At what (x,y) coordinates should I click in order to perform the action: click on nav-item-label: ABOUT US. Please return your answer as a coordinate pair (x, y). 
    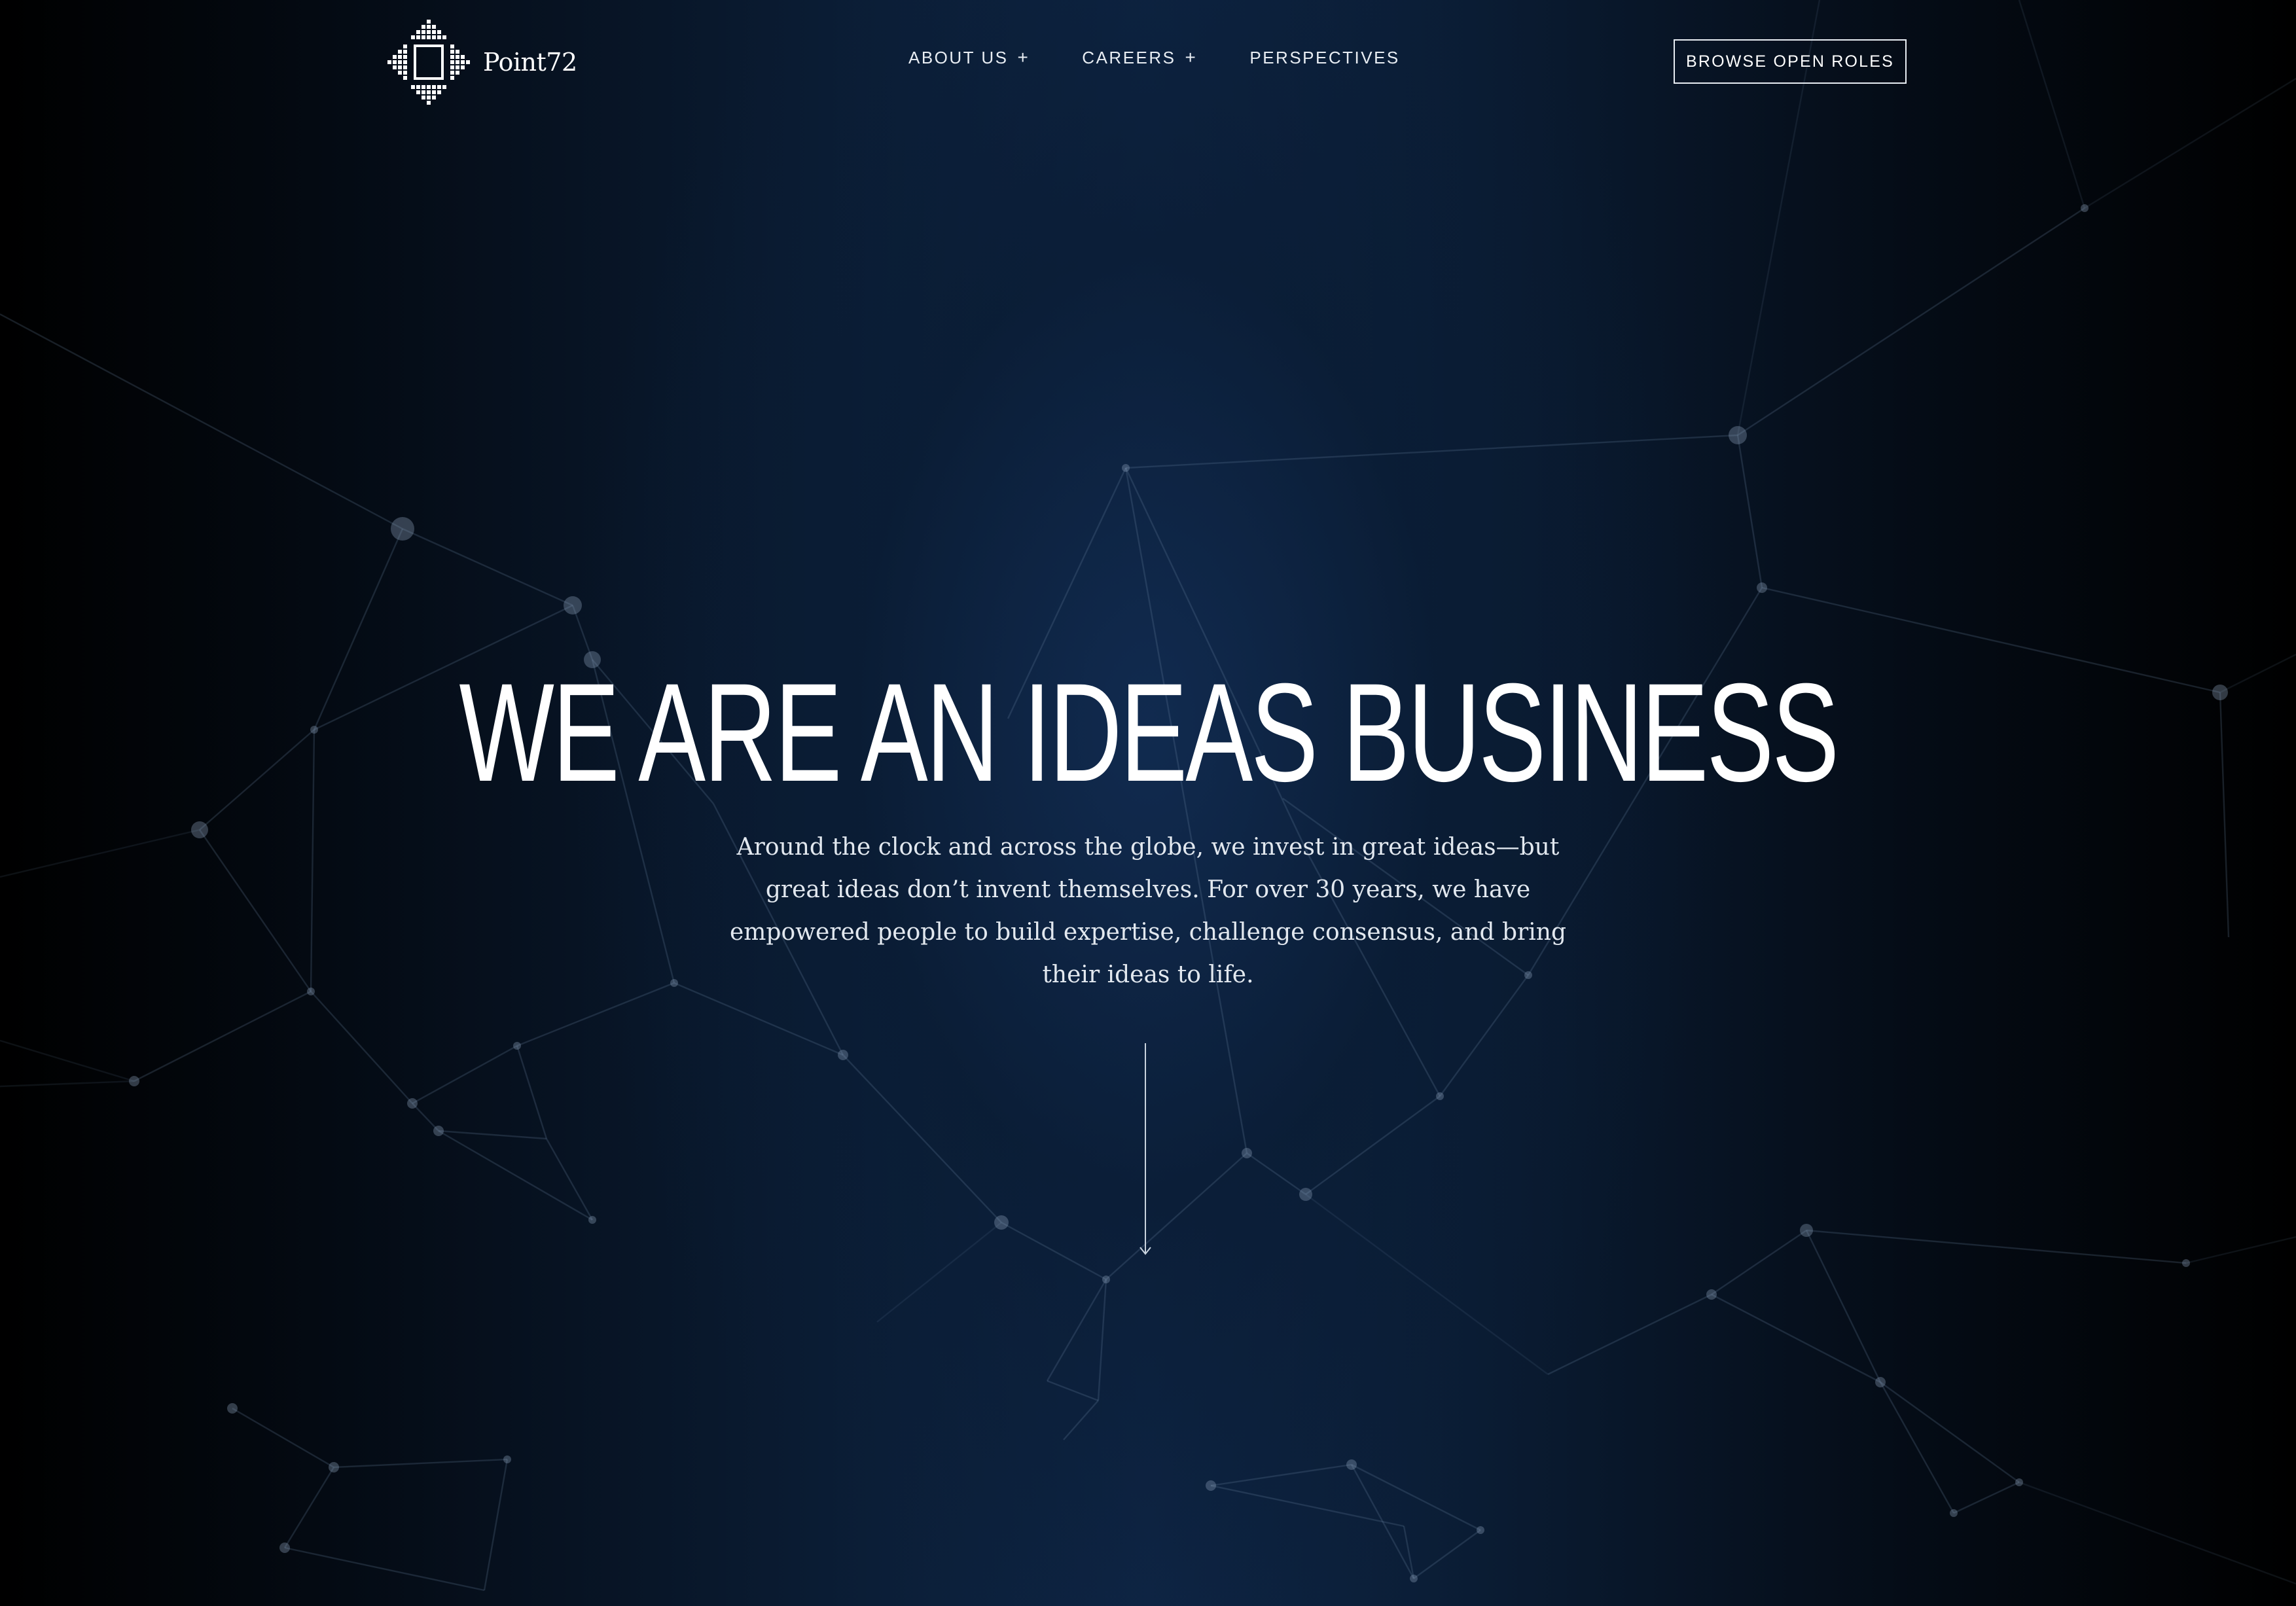
    Looking at the image, I should click on (958, 57).